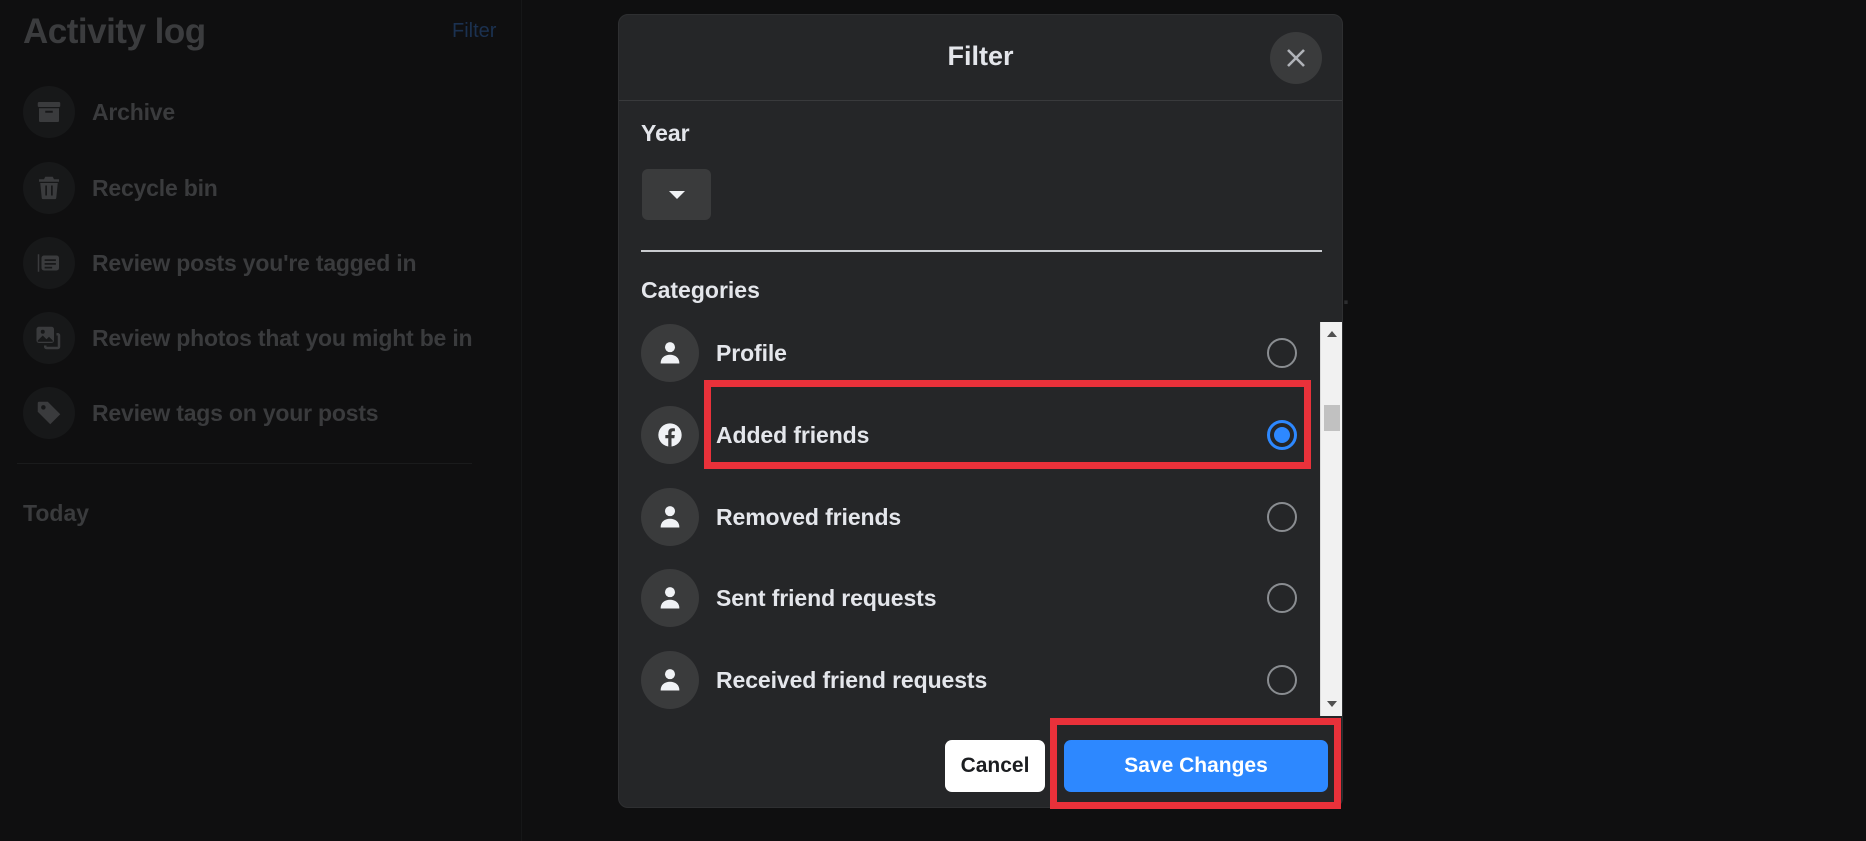  I want to click on tagged-posts-icon, so click(49, 263).